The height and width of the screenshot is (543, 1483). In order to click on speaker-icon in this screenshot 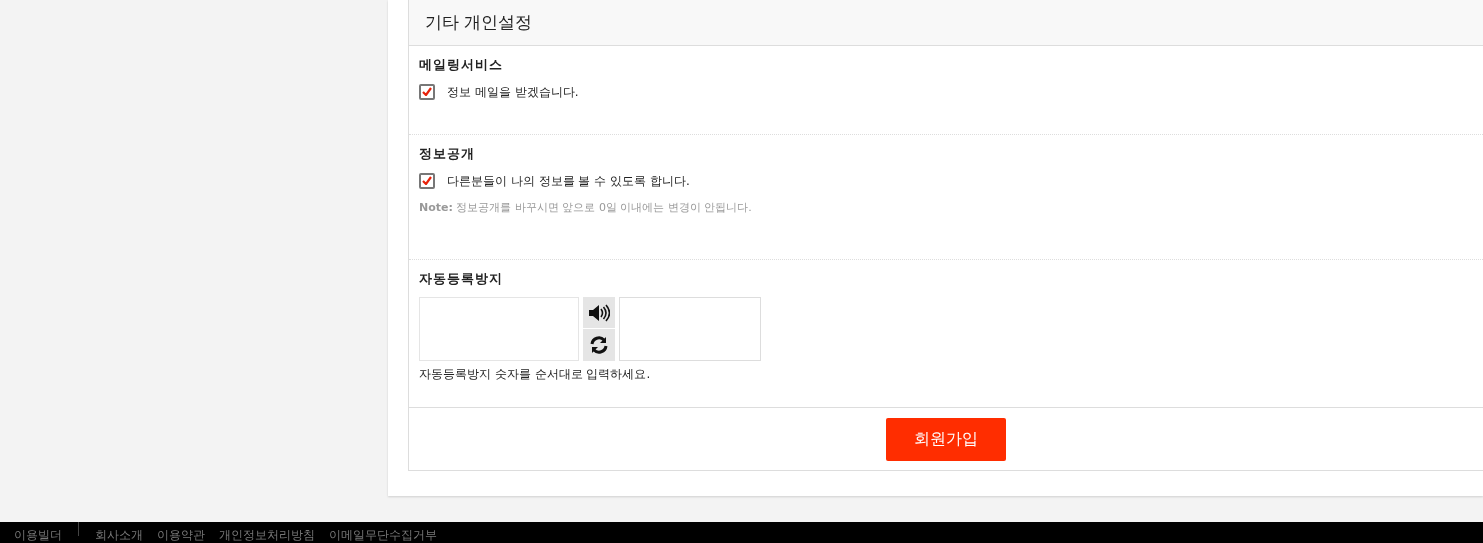, I will do `click(599, 312)`.